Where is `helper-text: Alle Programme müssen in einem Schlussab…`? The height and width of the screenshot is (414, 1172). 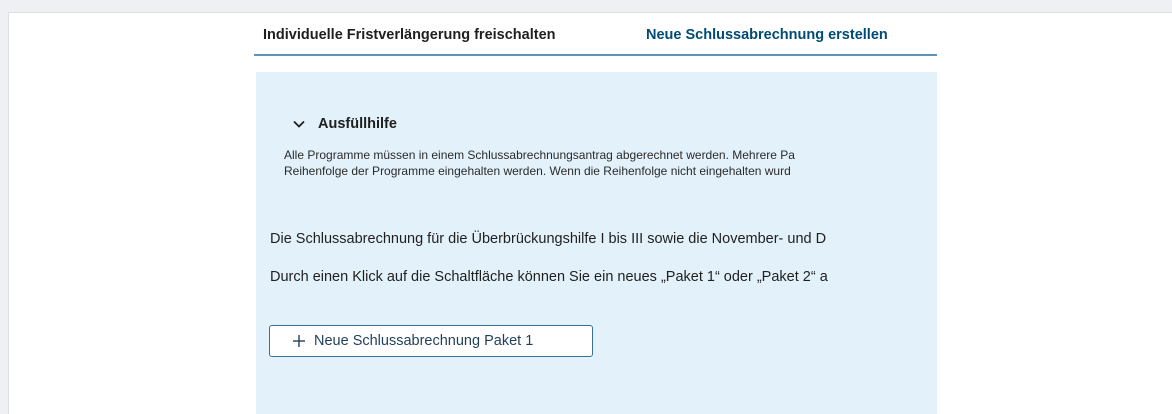
helper-text: Alle Programme müssen in einem Schlussab… is located at coordinates (539, 163).